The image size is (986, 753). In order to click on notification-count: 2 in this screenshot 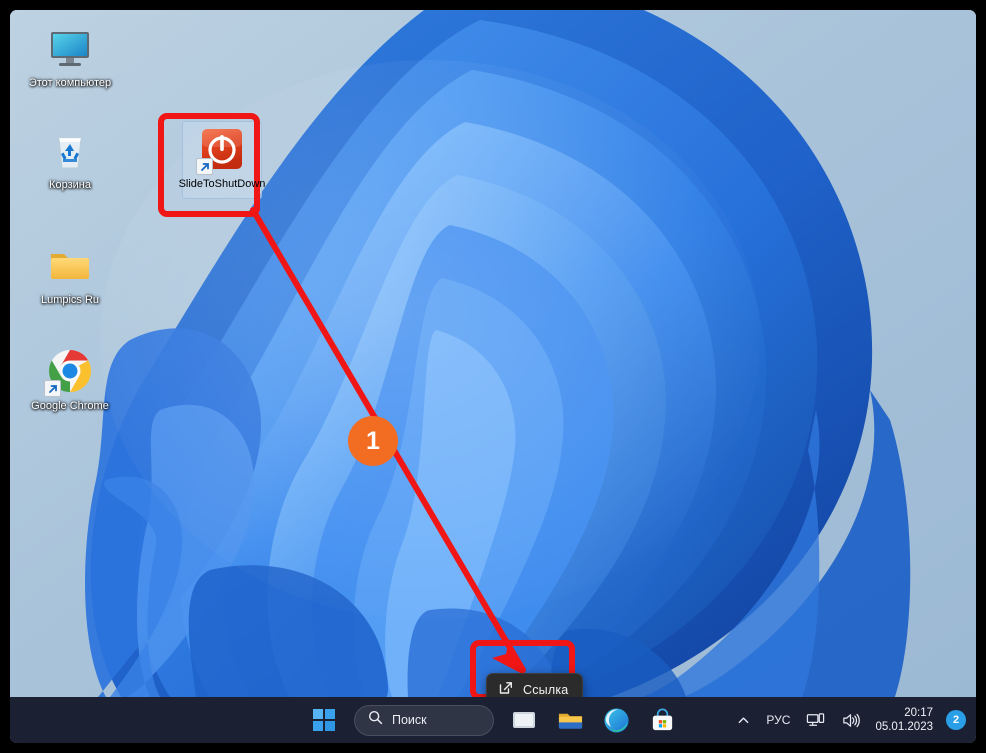, I will do `click(956, 720)`.